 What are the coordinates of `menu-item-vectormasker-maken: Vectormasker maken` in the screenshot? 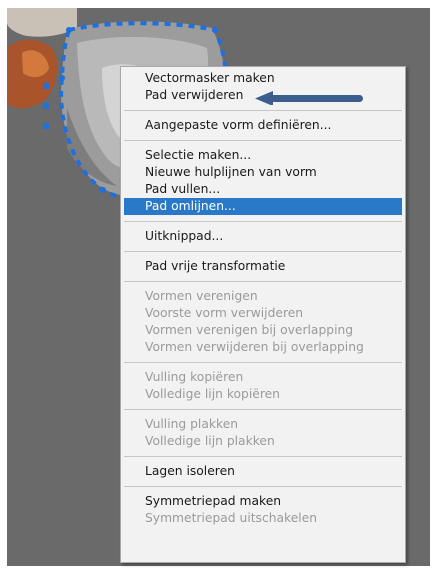 It's located at (263, 78).